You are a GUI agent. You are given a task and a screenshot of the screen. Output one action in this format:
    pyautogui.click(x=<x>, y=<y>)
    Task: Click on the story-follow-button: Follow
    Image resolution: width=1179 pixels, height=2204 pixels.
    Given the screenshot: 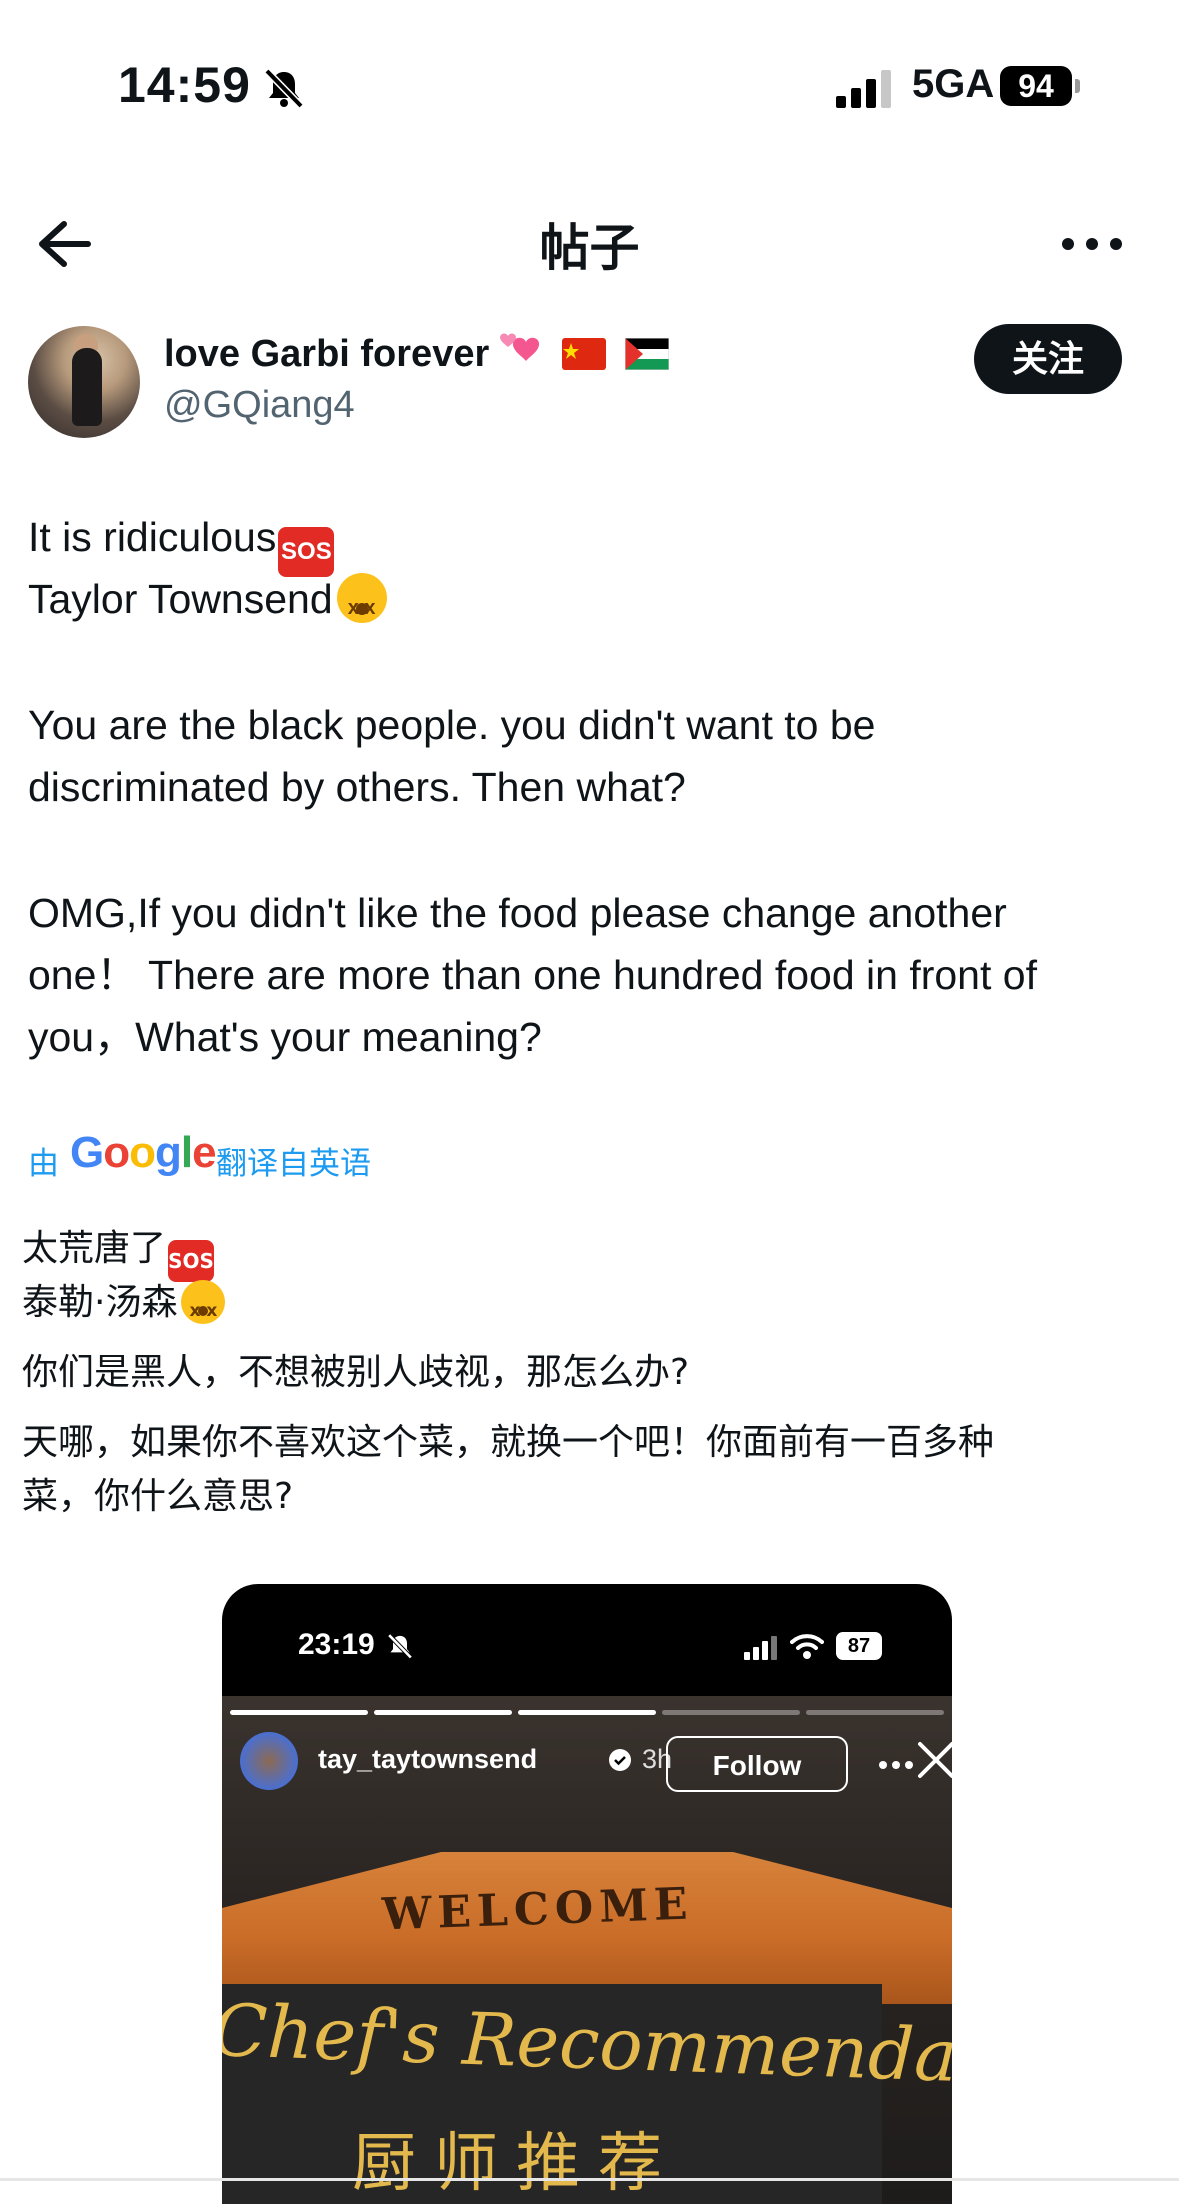 What is the action you would take?
    pyautogui.click(x=757, y=1764)
    